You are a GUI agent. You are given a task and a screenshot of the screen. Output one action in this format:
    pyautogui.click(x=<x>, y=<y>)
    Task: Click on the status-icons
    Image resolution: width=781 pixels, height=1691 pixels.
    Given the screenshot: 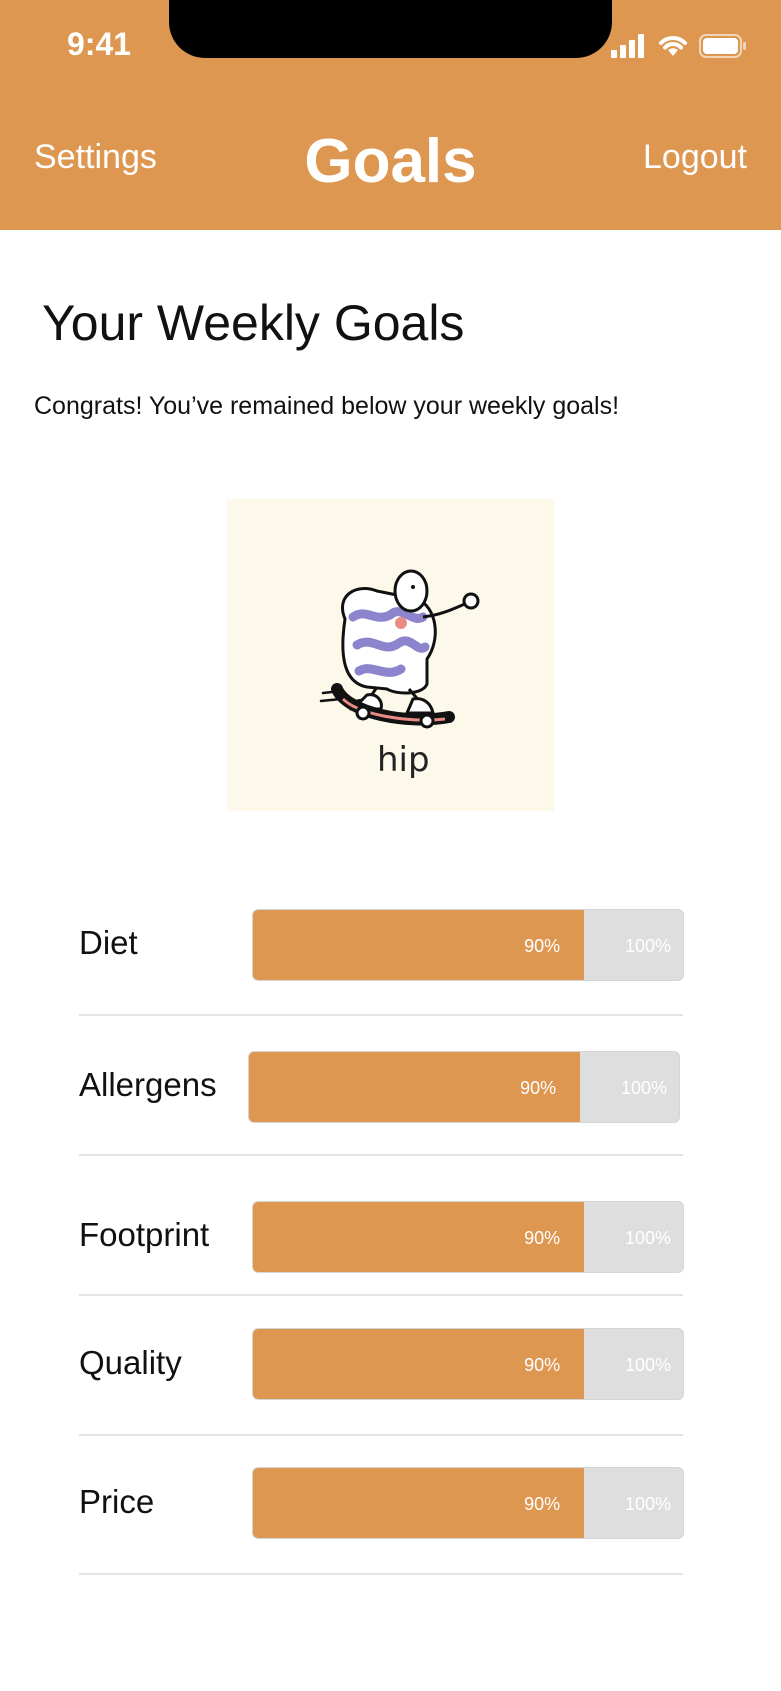 What is the action you would take?
    pyautogui.click(x=679, y=46)
    